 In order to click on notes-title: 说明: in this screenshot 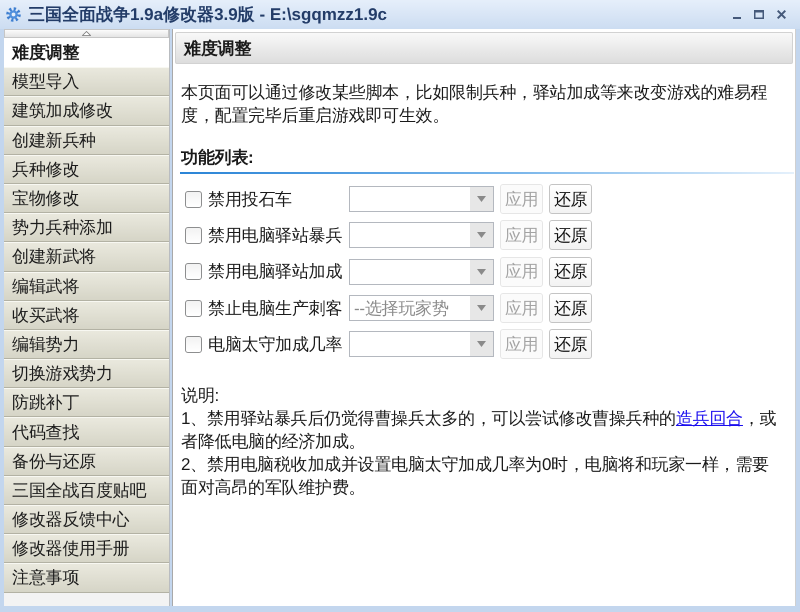, I will do `click(200, 396)`.